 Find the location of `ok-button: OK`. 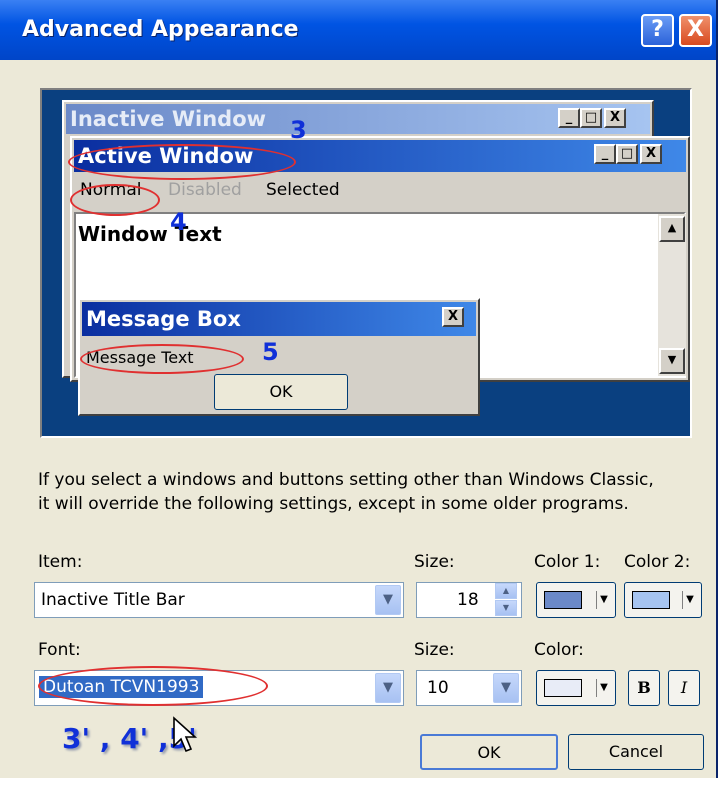

ok-button: OK is located at coordinates (489, 752).